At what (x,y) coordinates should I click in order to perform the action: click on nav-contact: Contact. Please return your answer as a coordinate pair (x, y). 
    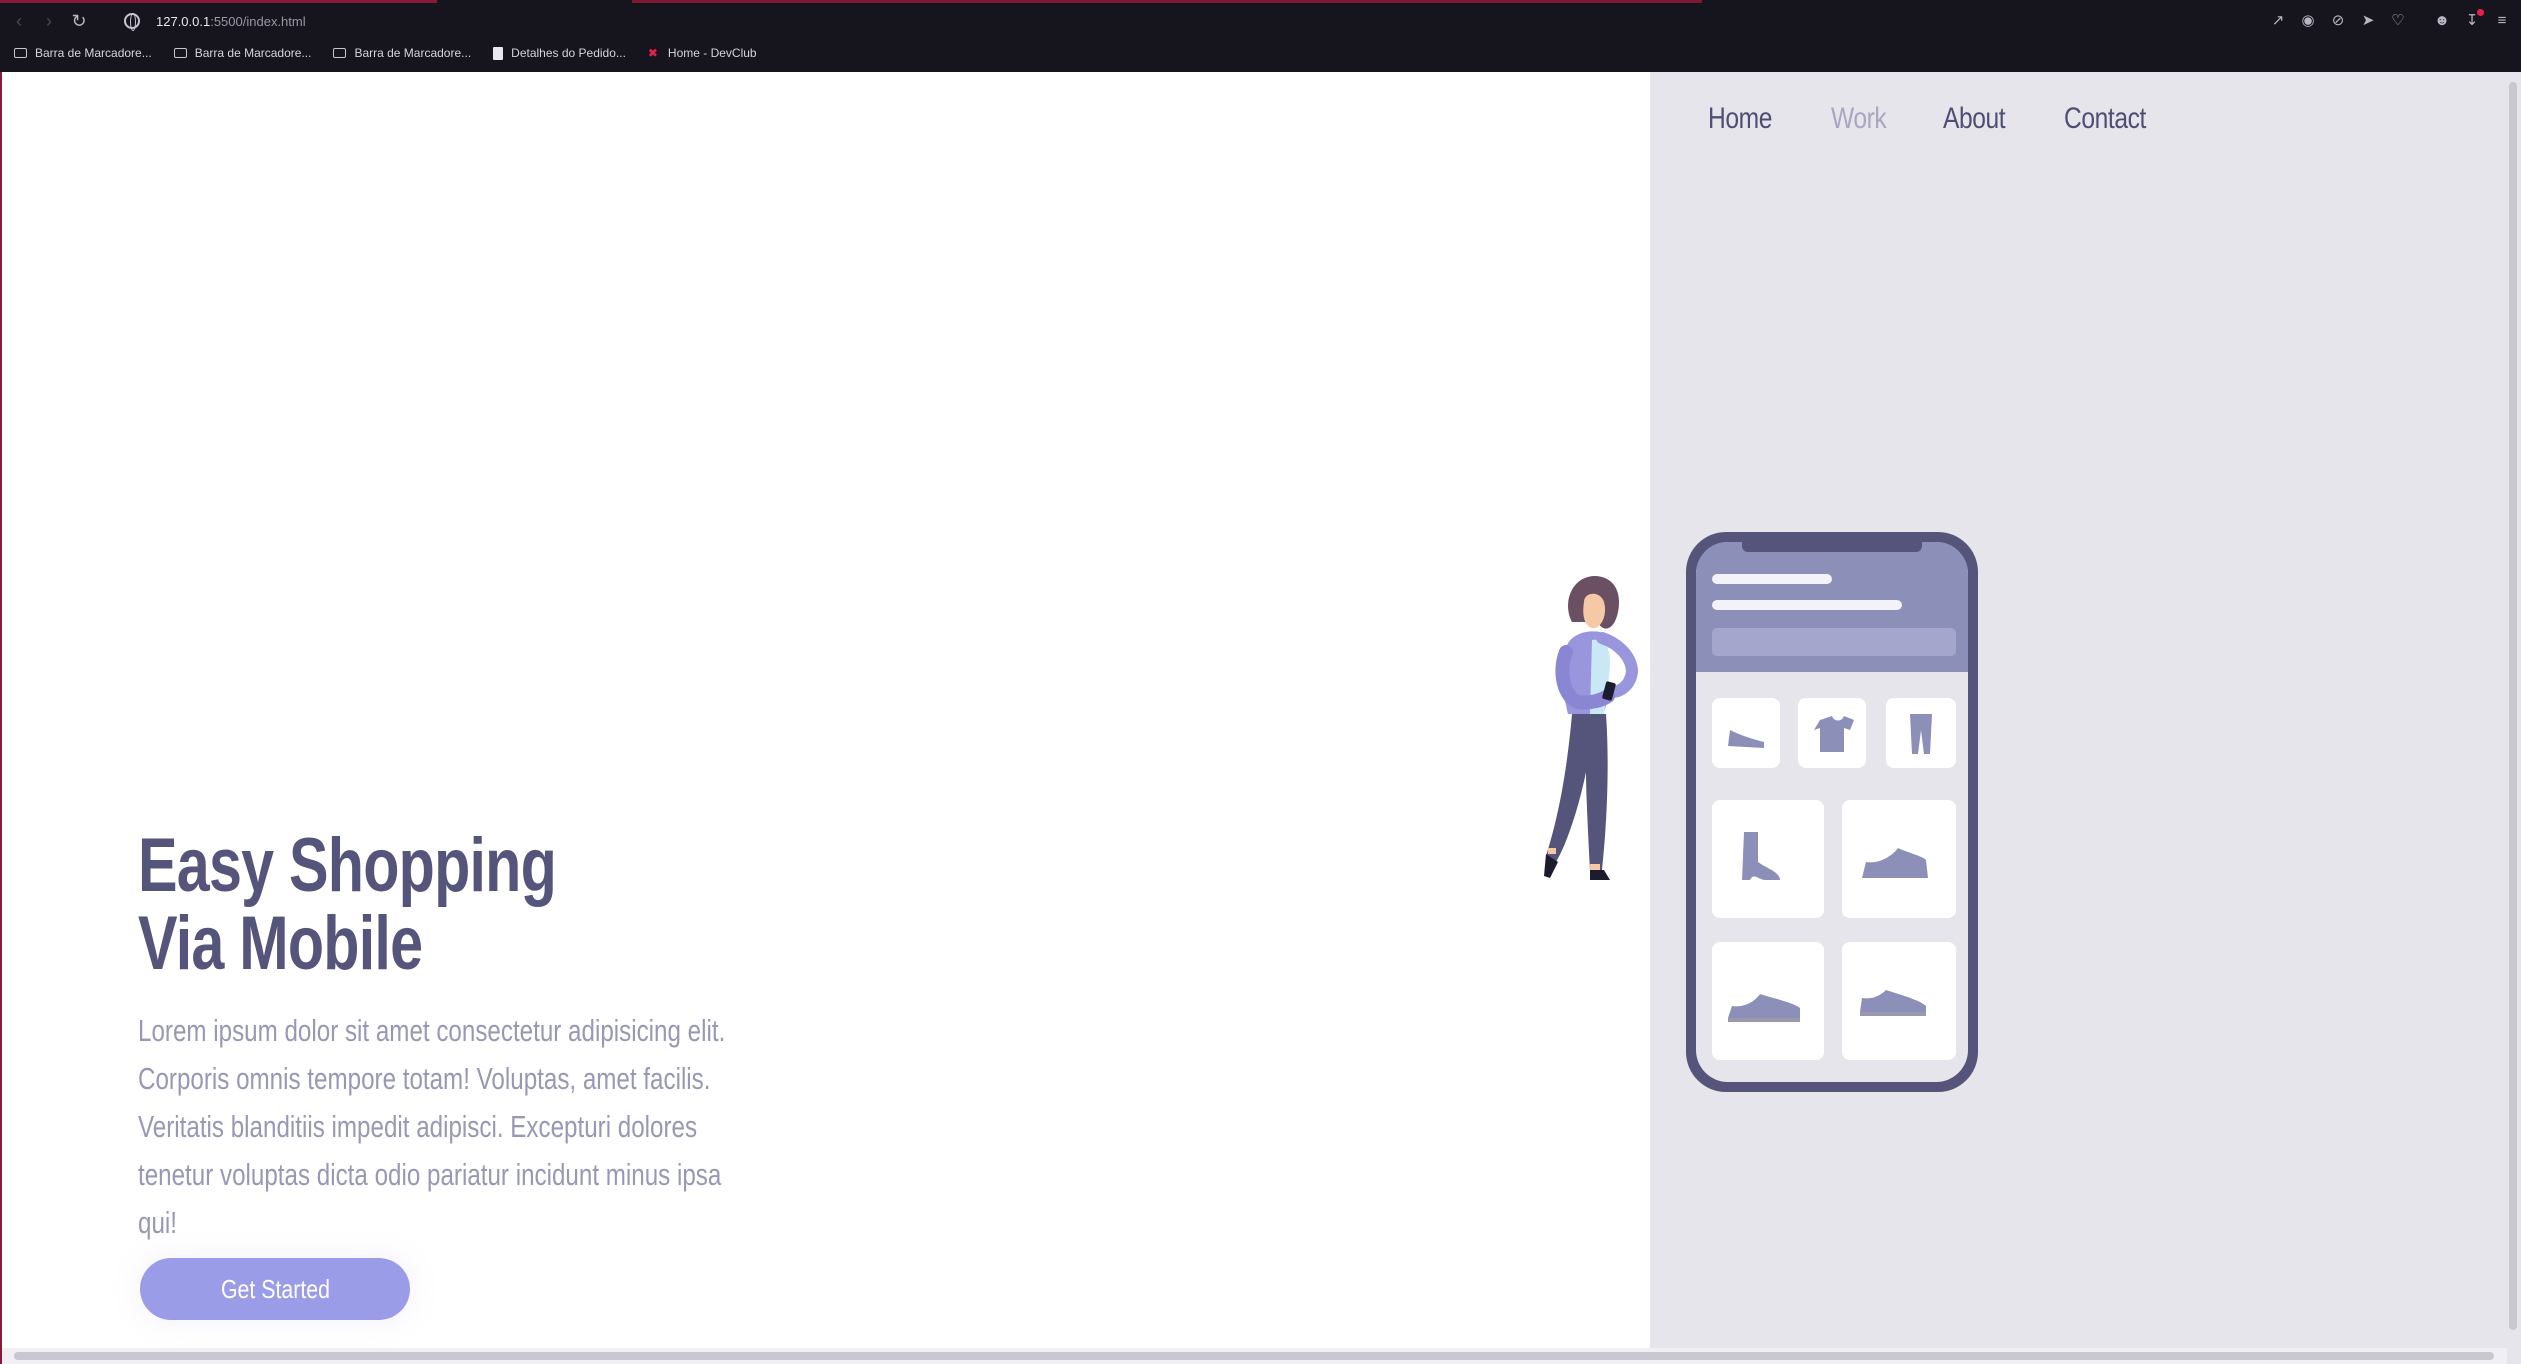
    Looking at the image, I should click on (2105, 119).